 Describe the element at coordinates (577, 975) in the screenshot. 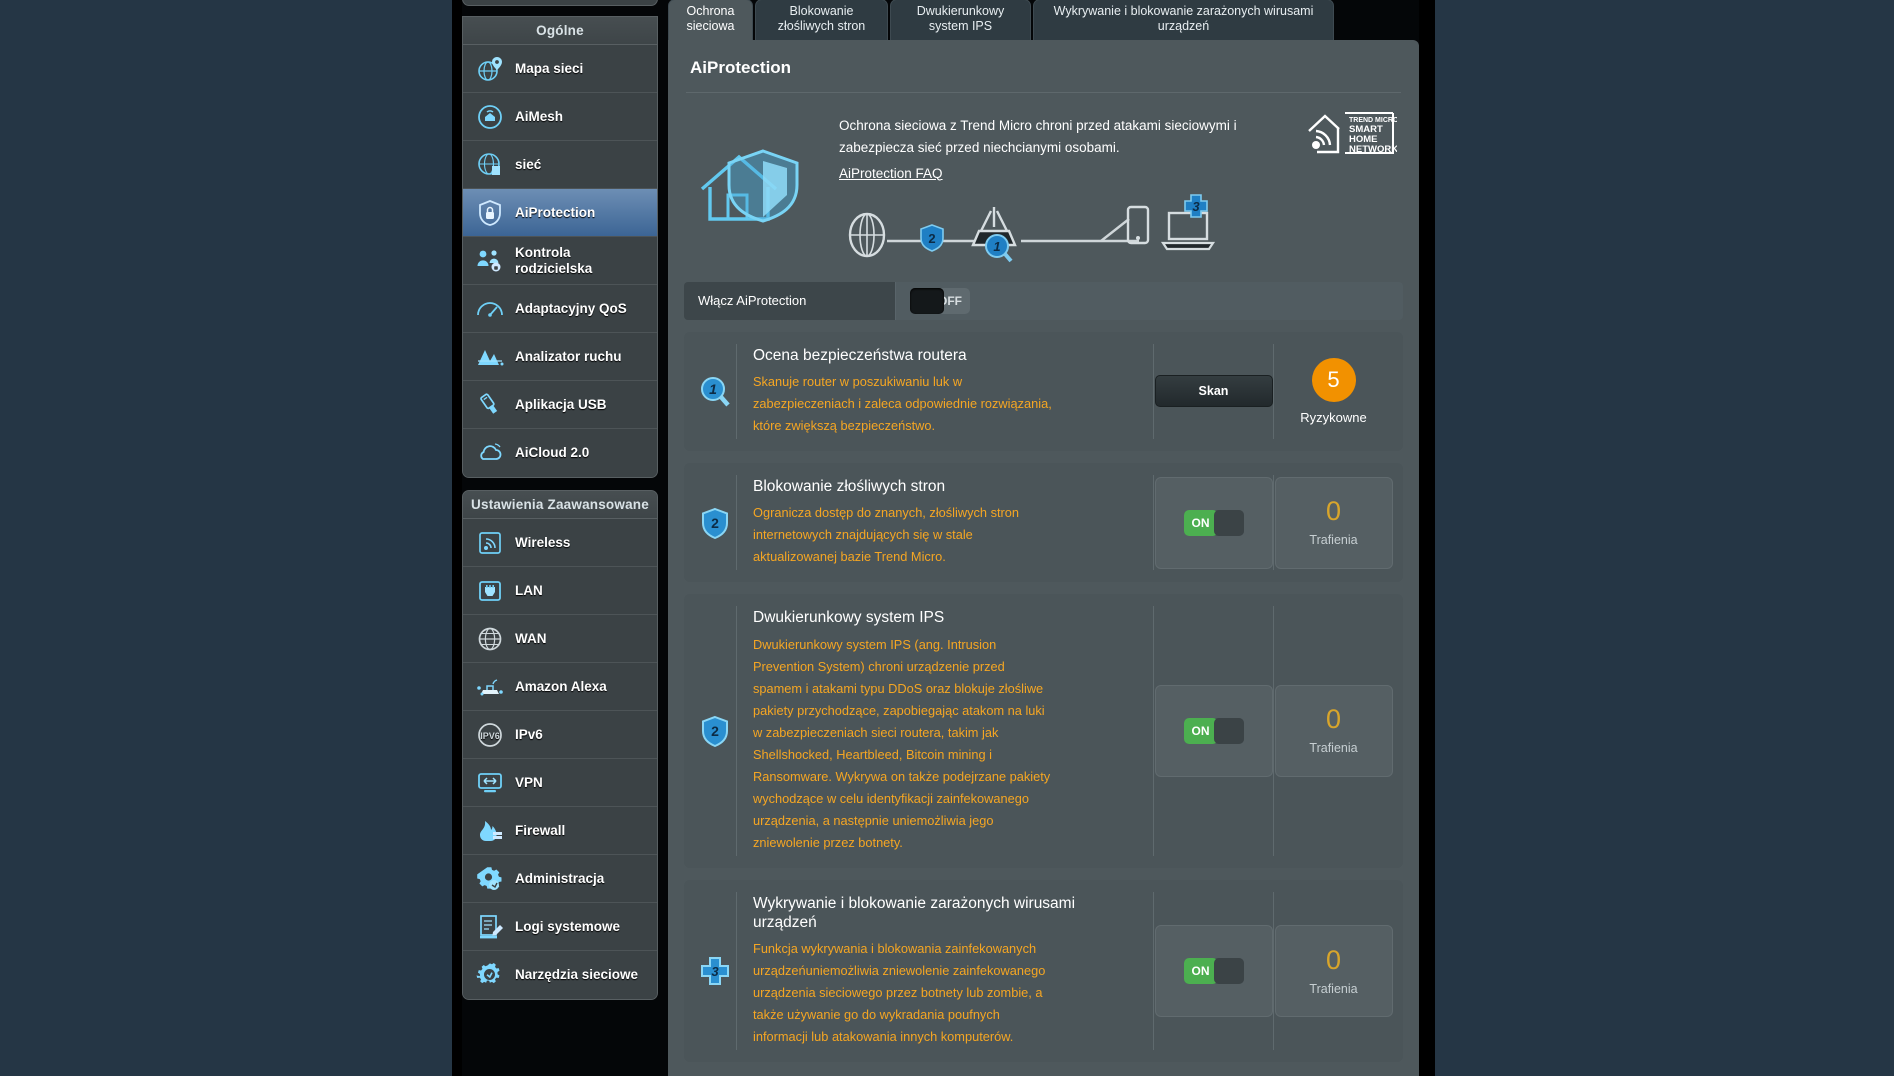

I see `sidebar-item-label: Narzędzia sieciowe` at that location.